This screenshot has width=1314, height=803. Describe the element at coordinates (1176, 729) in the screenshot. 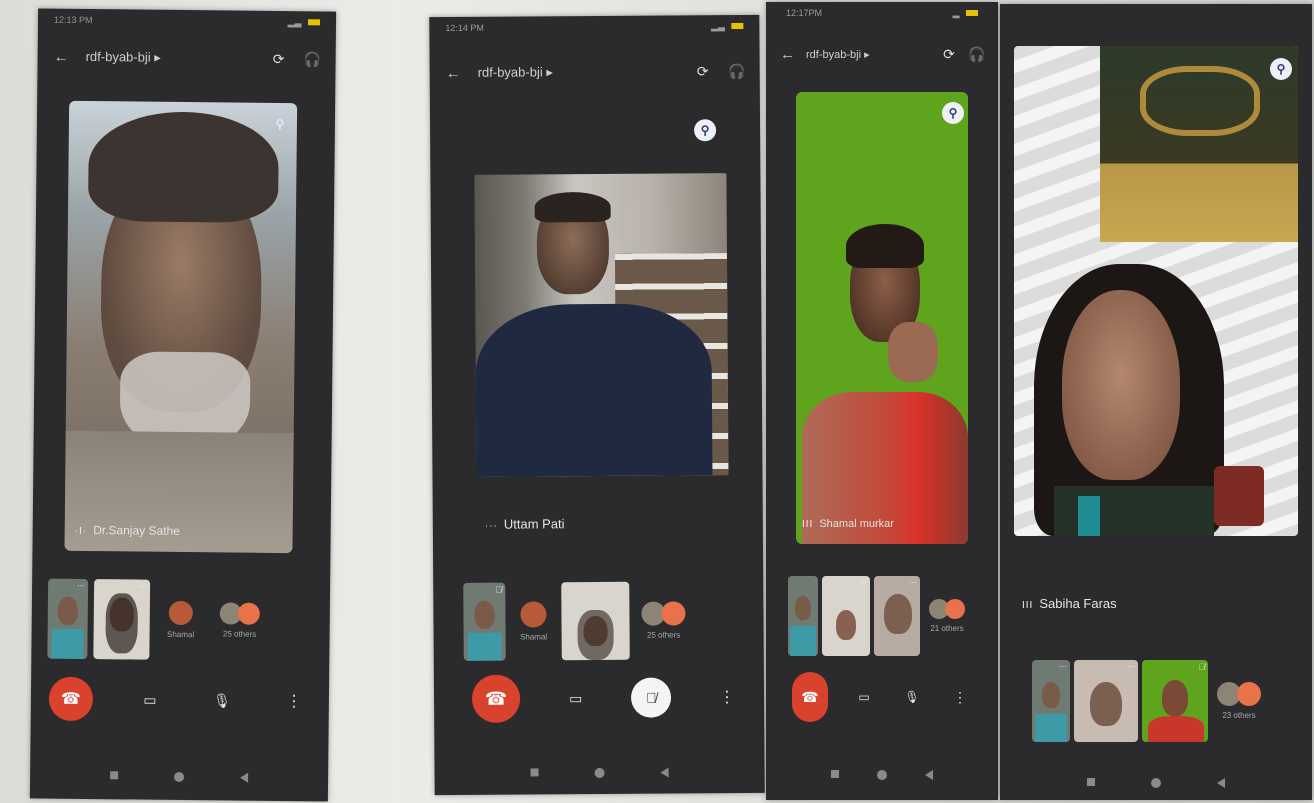

I see `thumbnail-clothing` at that location.